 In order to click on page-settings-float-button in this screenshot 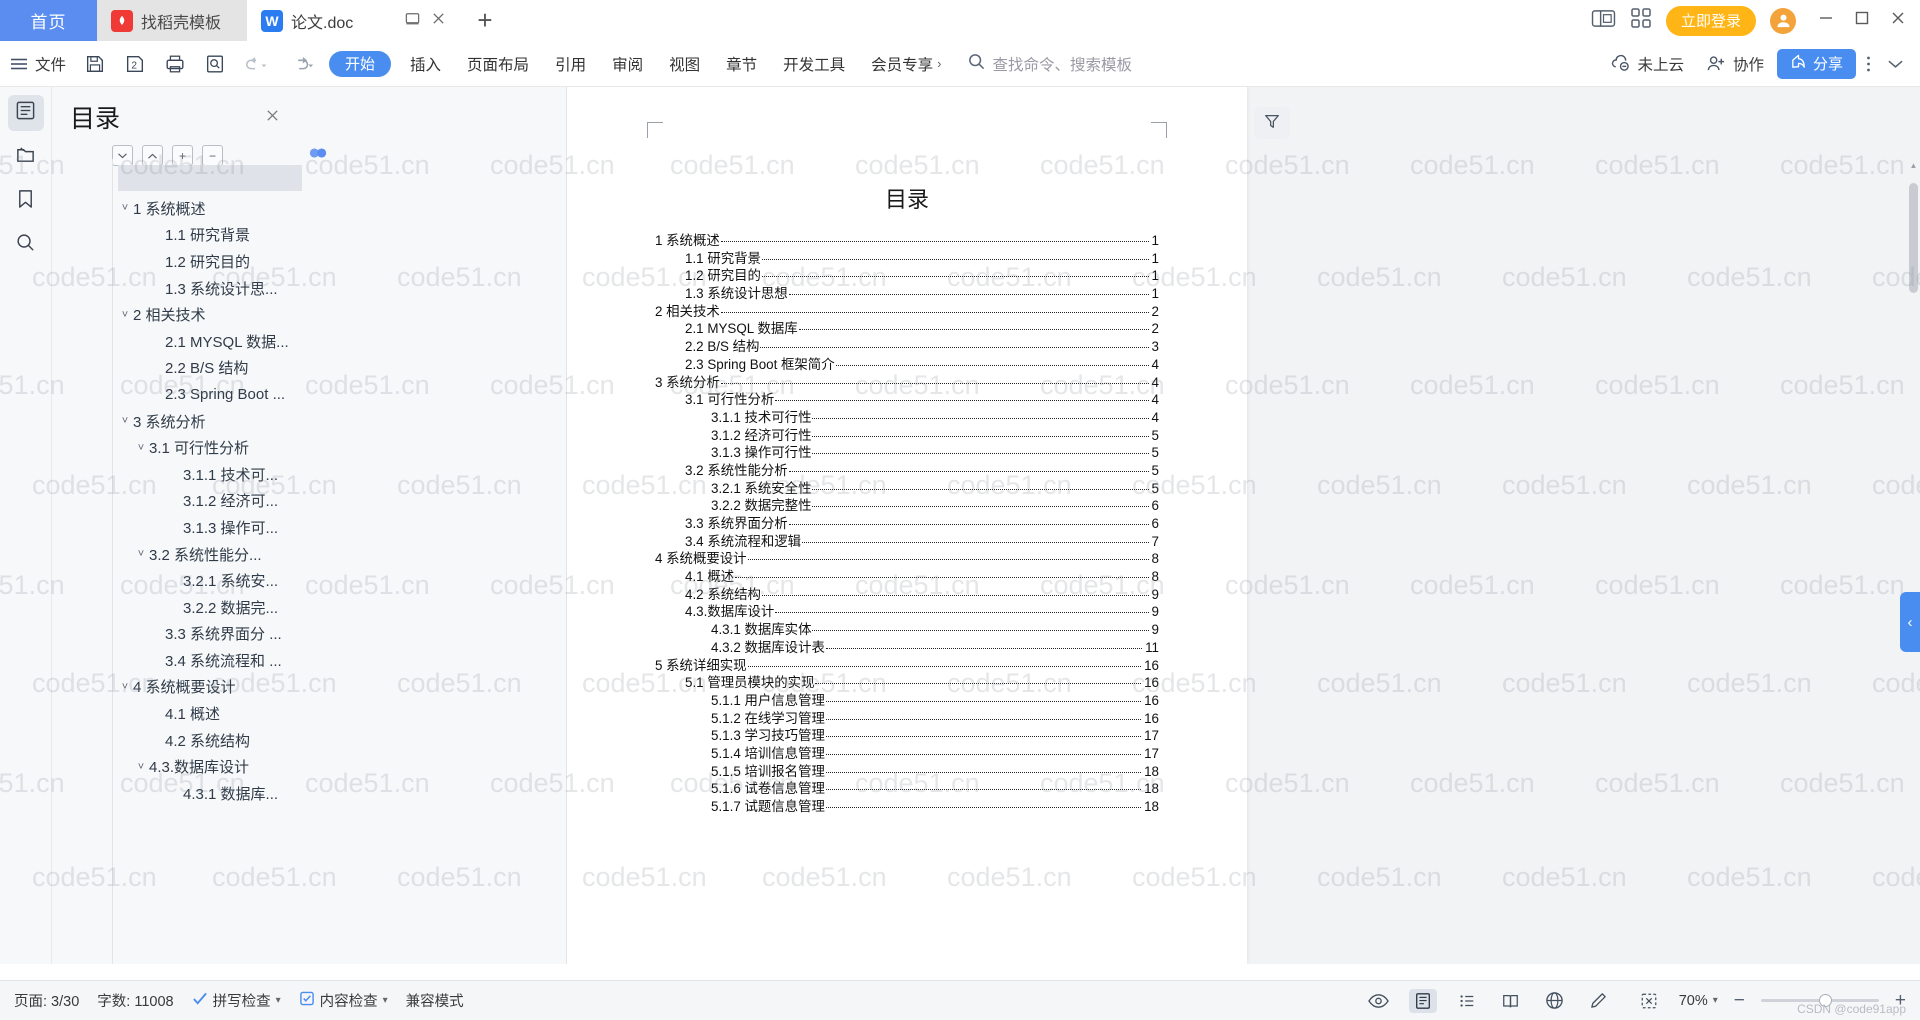, I will do `click(1272, 123)`.